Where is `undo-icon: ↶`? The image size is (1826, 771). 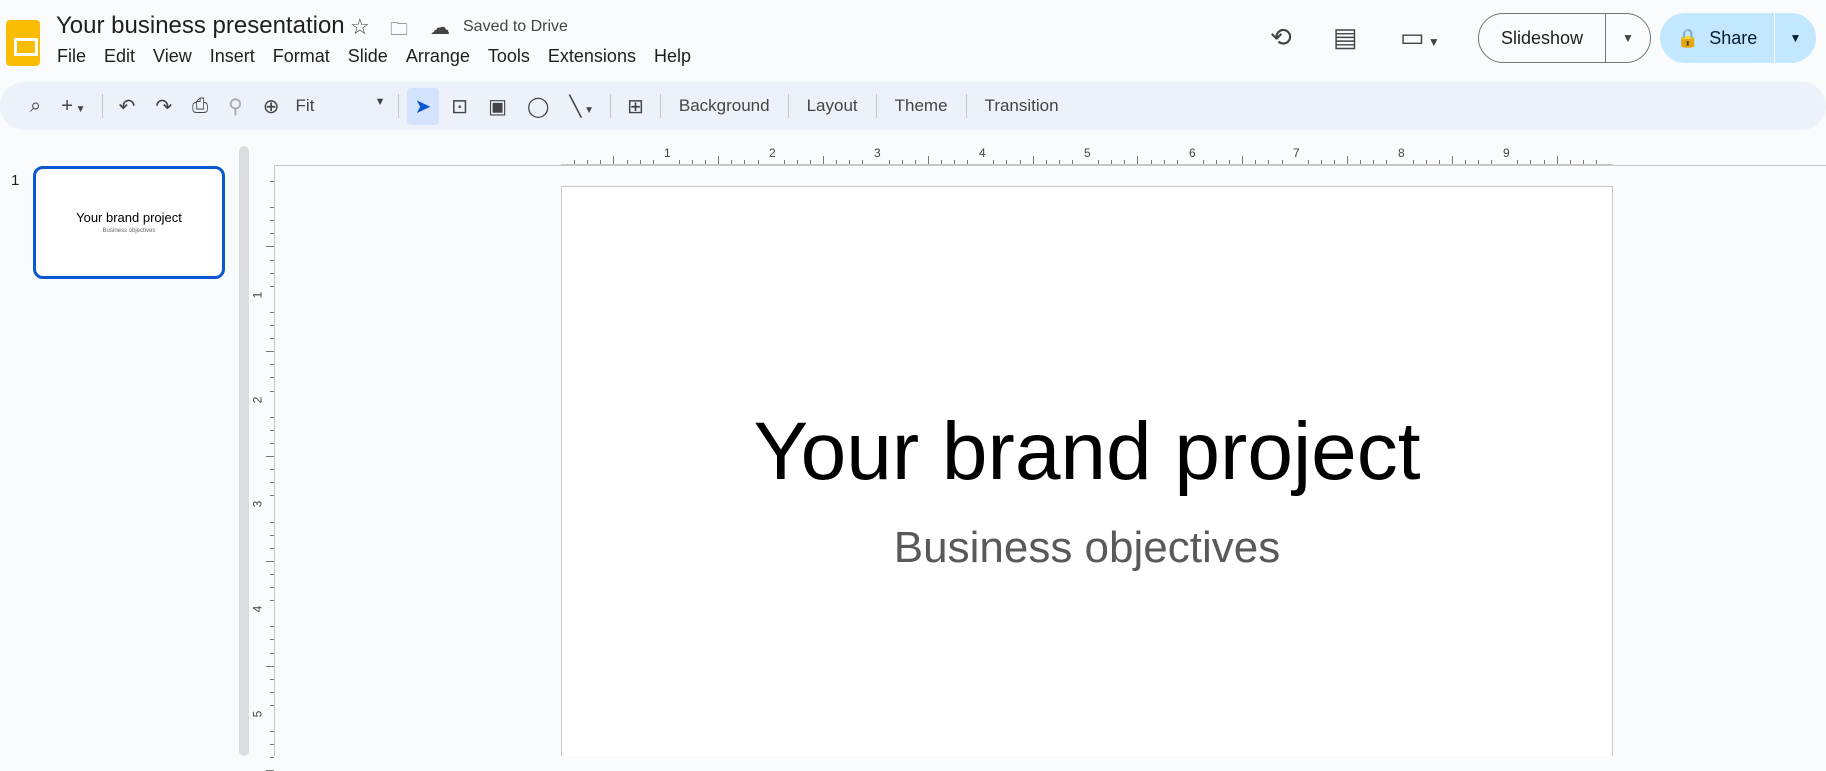
undo-icon: ↶ is located at coordinates (127, 106).